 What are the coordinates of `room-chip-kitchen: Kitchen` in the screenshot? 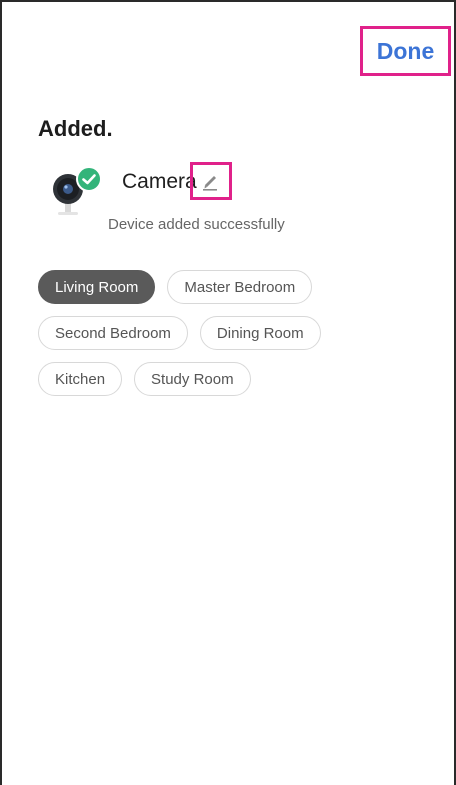 It's located at (80, 379).